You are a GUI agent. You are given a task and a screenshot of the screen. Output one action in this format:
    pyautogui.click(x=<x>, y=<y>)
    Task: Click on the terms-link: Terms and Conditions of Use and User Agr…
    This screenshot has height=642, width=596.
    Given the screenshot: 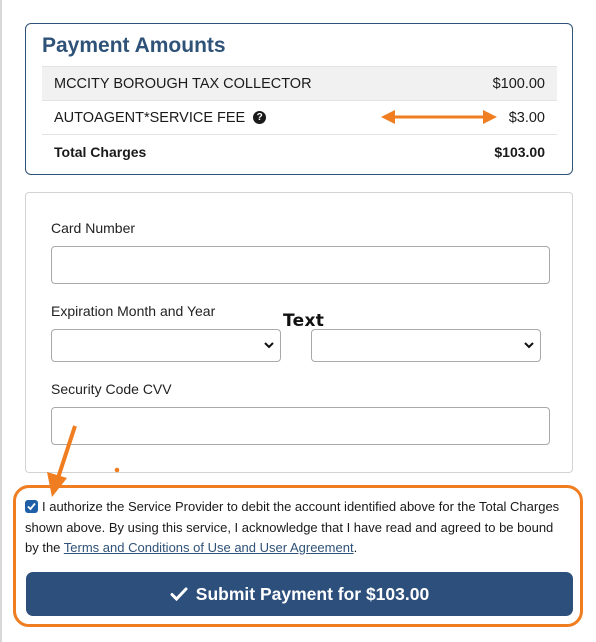 What is the action you would take?
    pyautogui.click(x=209, y=547)
    